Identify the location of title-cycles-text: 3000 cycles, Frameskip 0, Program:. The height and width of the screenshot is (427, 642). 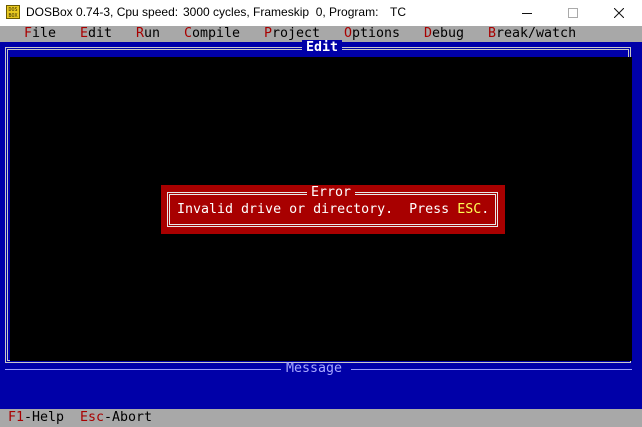
(281, 12).